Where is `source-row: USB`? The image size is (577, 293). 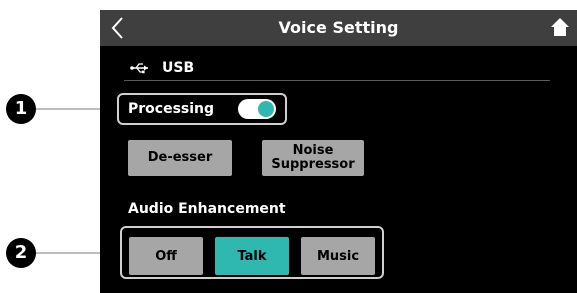
source-row: USB is located at coordinates (162, 68).